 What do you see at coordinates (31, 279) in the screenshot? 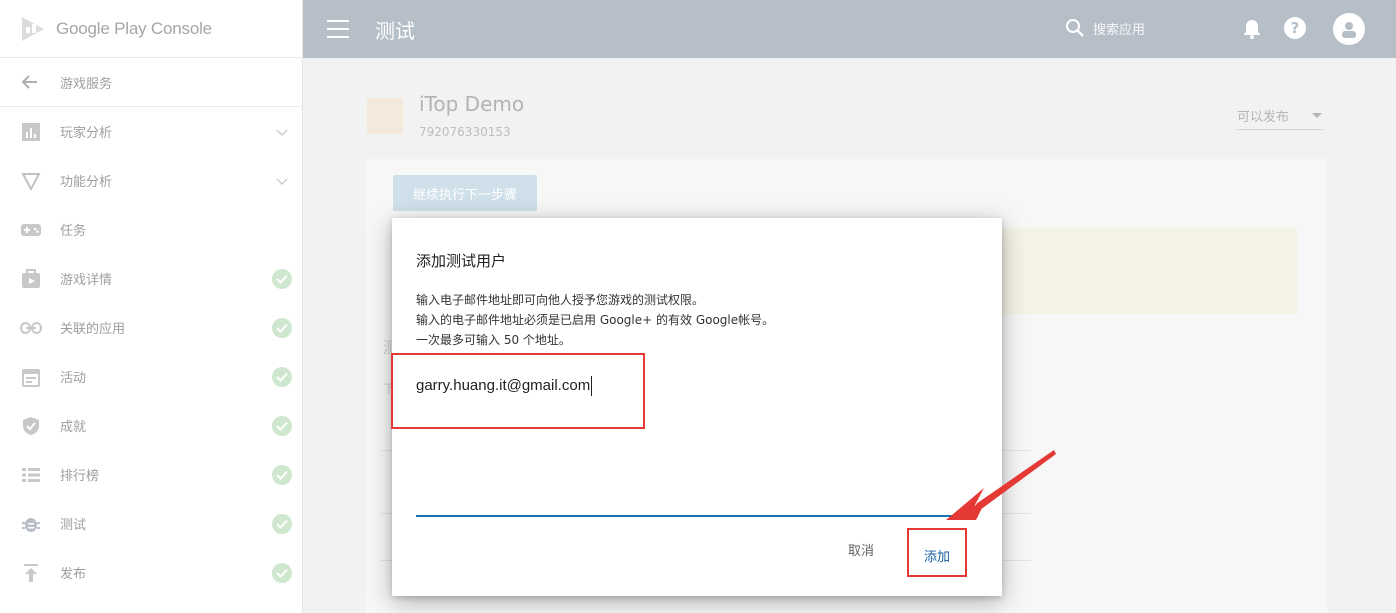
I see `game-details-icon` at bounding box center [31, 279].